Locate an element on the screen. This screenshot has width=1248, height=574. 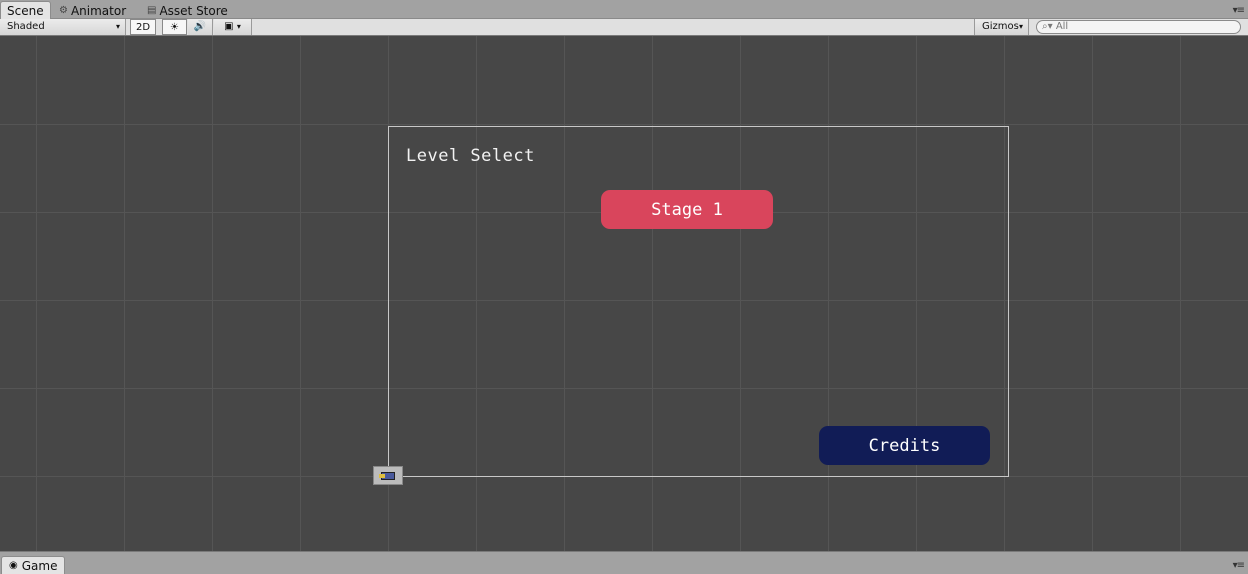
lighting-toggle-button: ☀ is located at coordinates (174, 27).